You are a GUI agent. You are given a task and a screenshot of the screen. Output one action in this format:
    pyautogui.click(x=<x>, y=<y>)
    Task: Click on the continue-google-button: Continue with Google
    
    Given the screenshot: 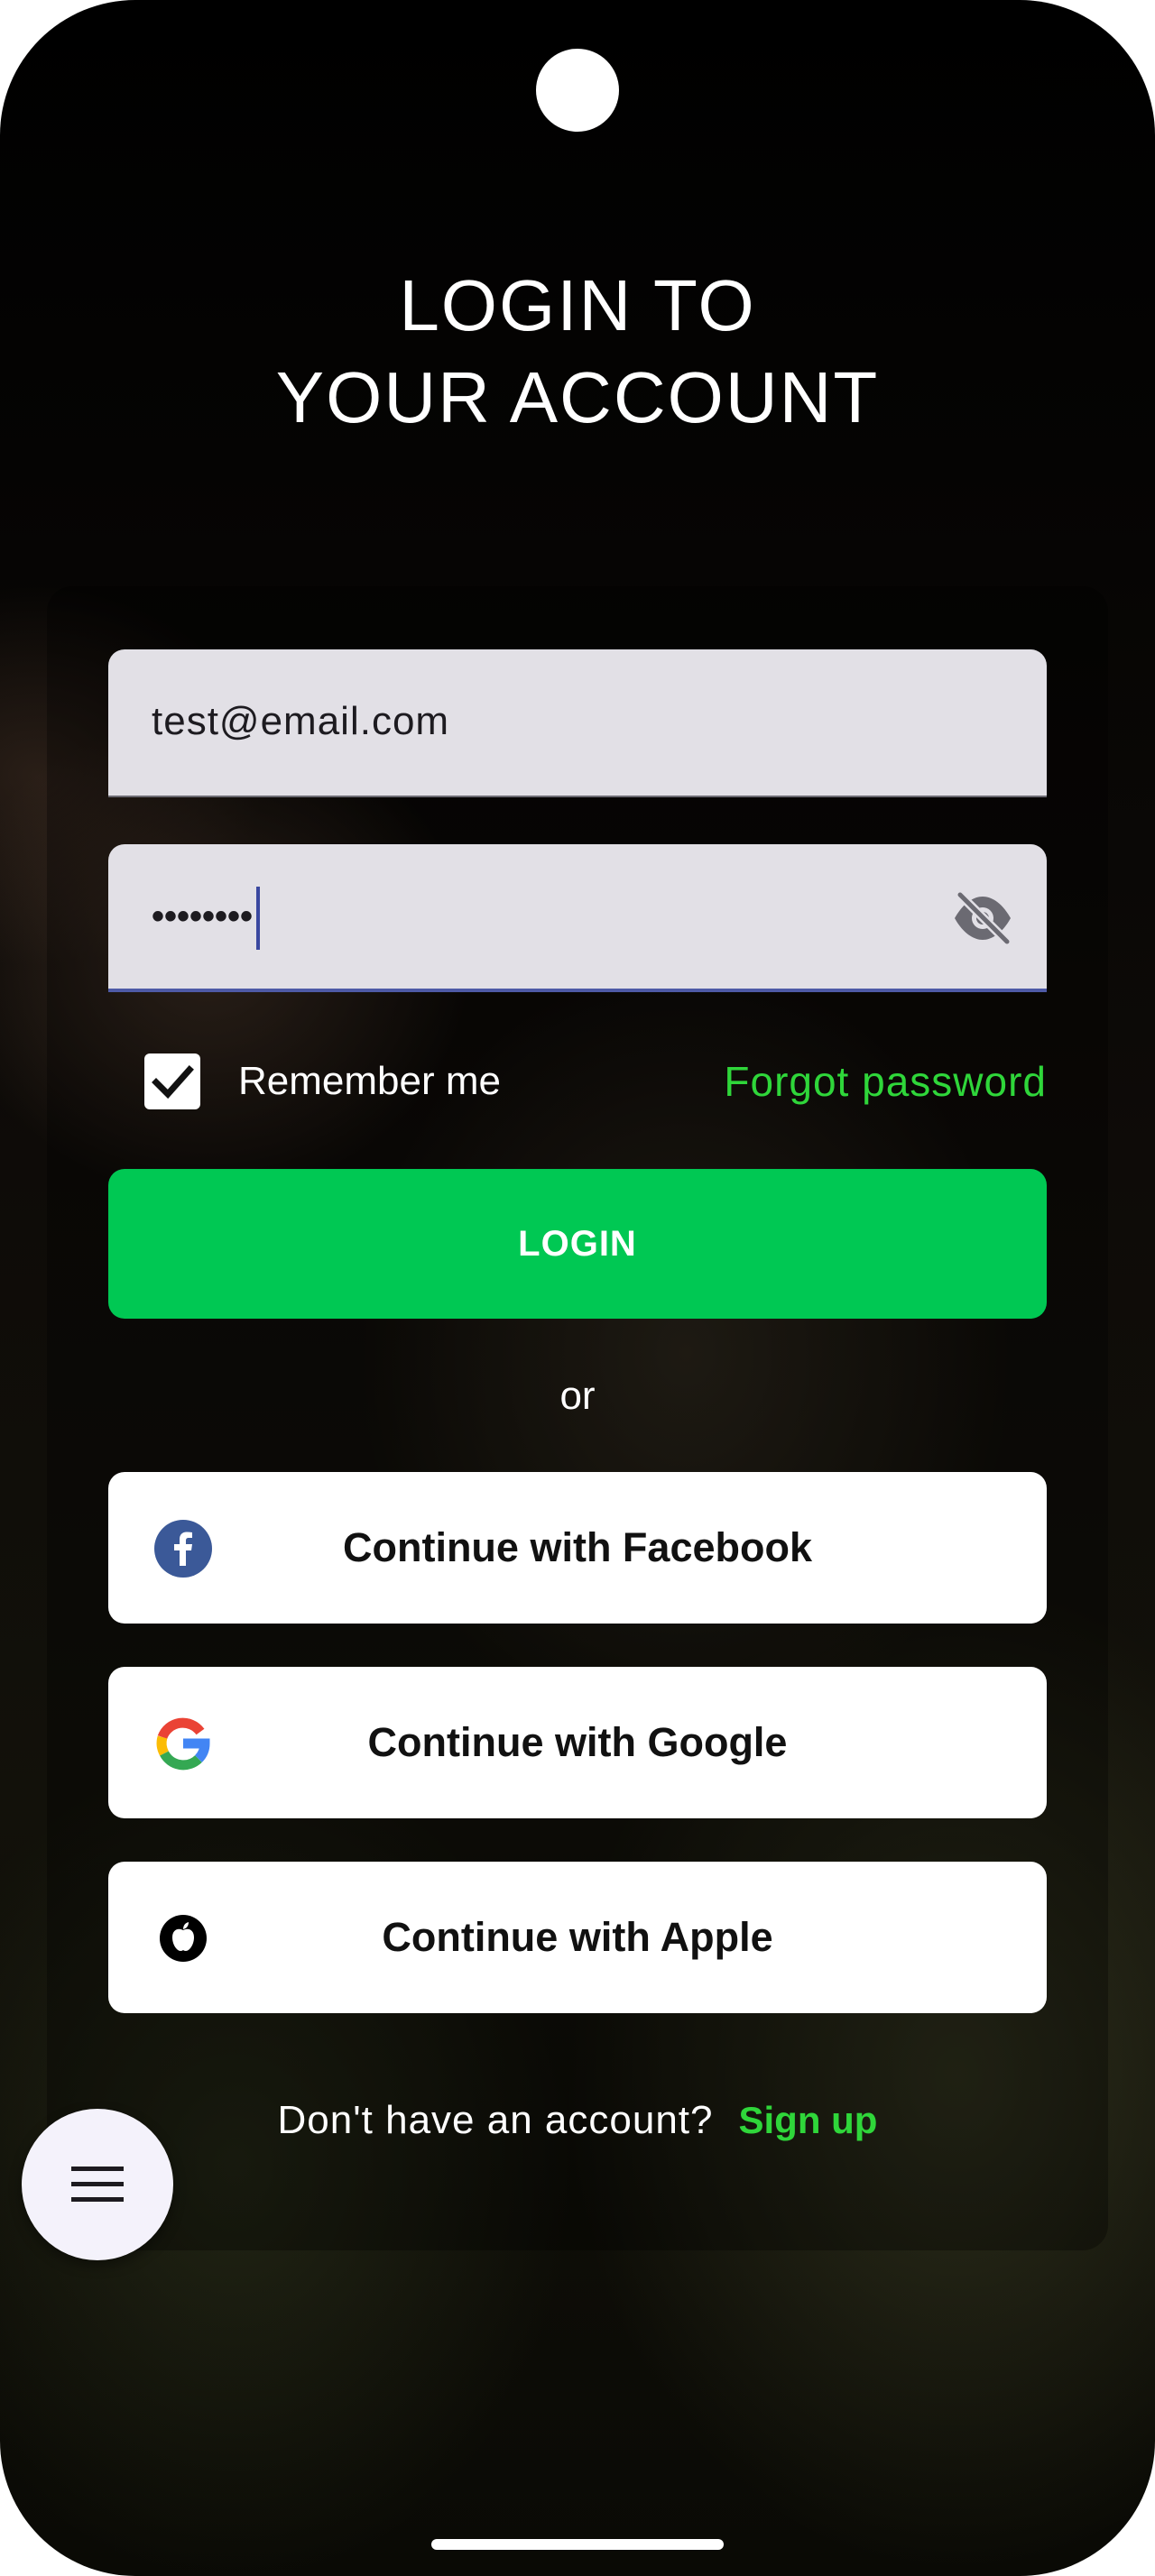 What is the action you would take?
    pyautogui.click(x=577, y=1742)
    